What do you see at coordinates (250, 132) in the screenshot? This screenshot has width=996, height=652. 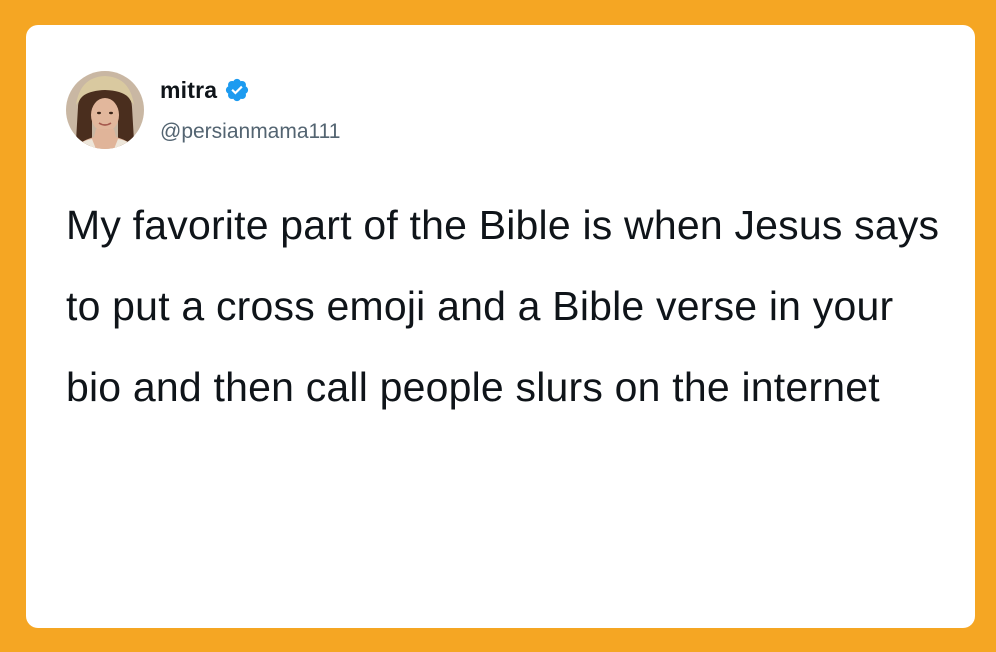 I see `author-handle: @persianmama111` at bounding box center [250, 132].